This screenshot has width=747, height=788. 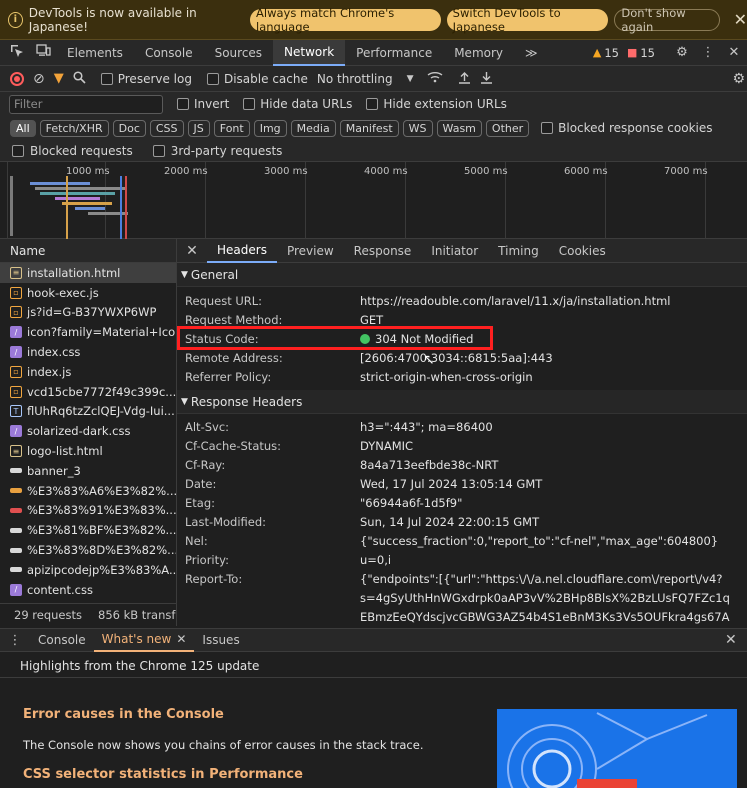 I want to click on more-tabs-icon: ≫, so click(x=531, y=53).